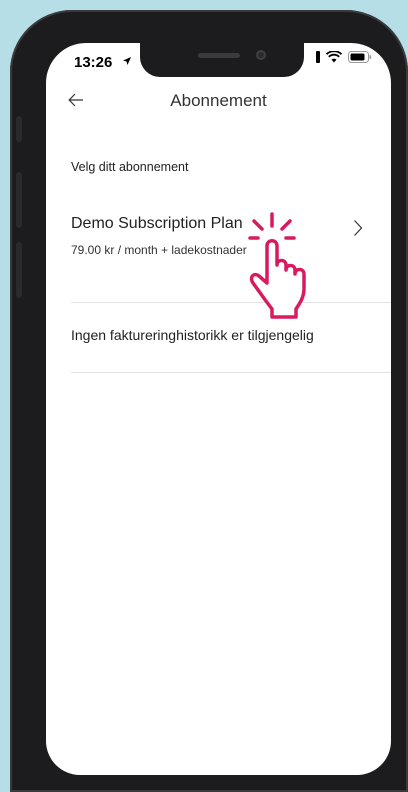 Image resolution: width=408 pixels, height=792 pixels. Describe the element at coordinates (358, 231) in the screenshot. I see `chevron-right-icon` at that location.